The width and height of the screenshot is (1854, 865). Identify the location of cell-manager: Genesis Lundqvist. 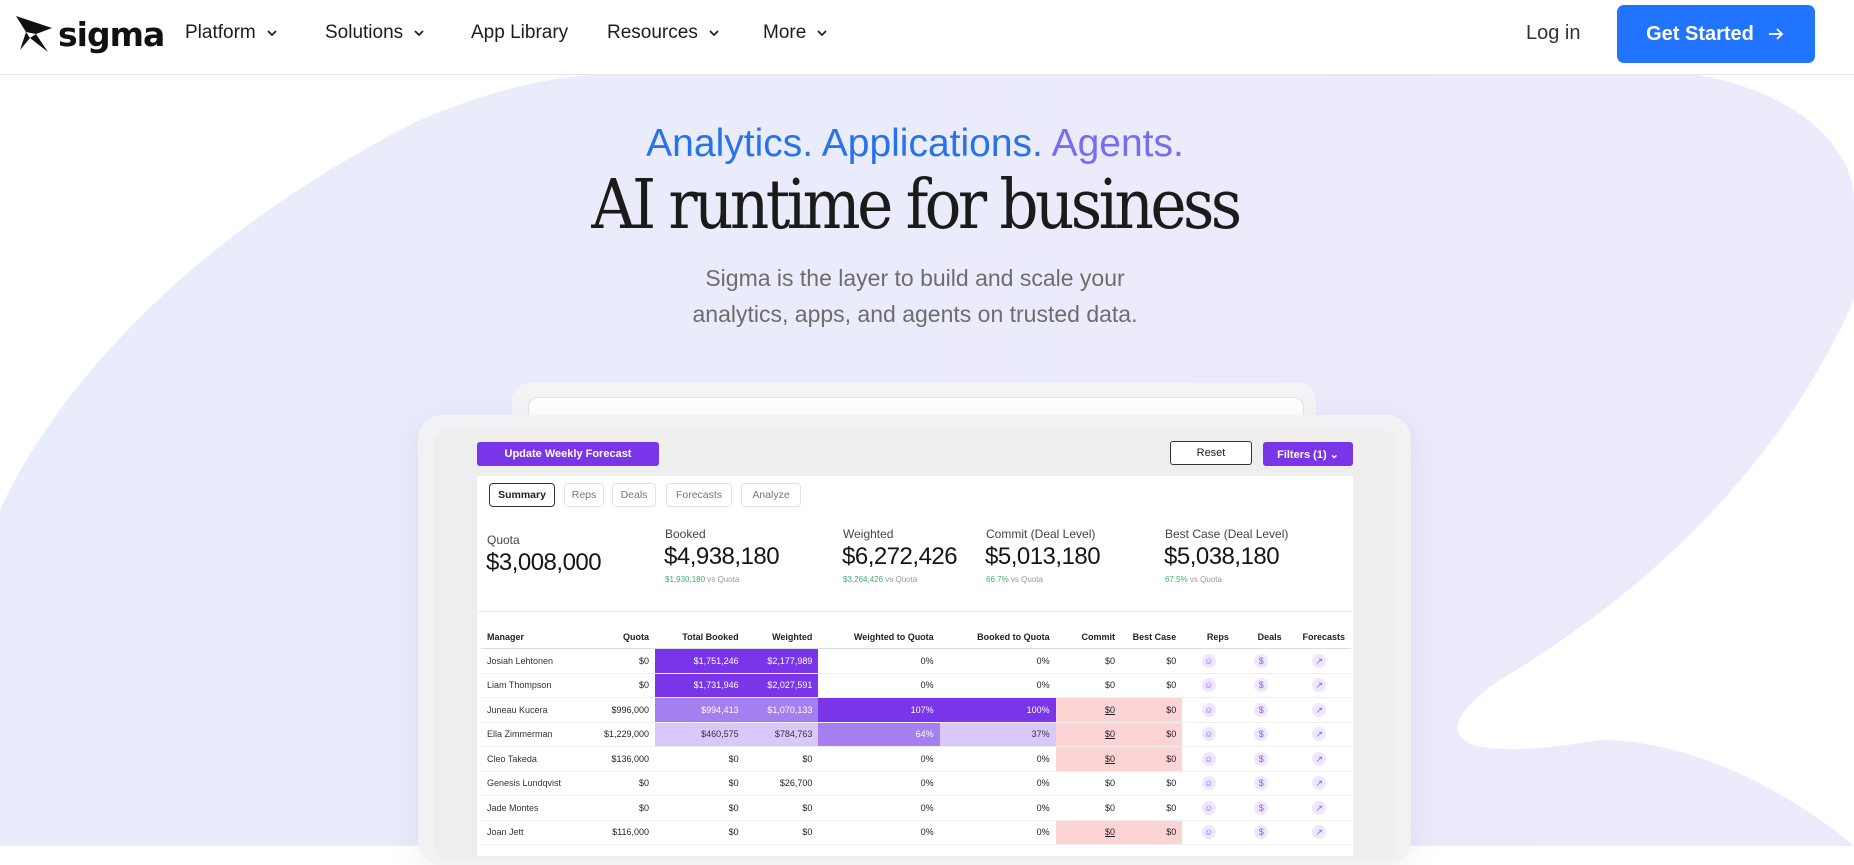
(534, 783).